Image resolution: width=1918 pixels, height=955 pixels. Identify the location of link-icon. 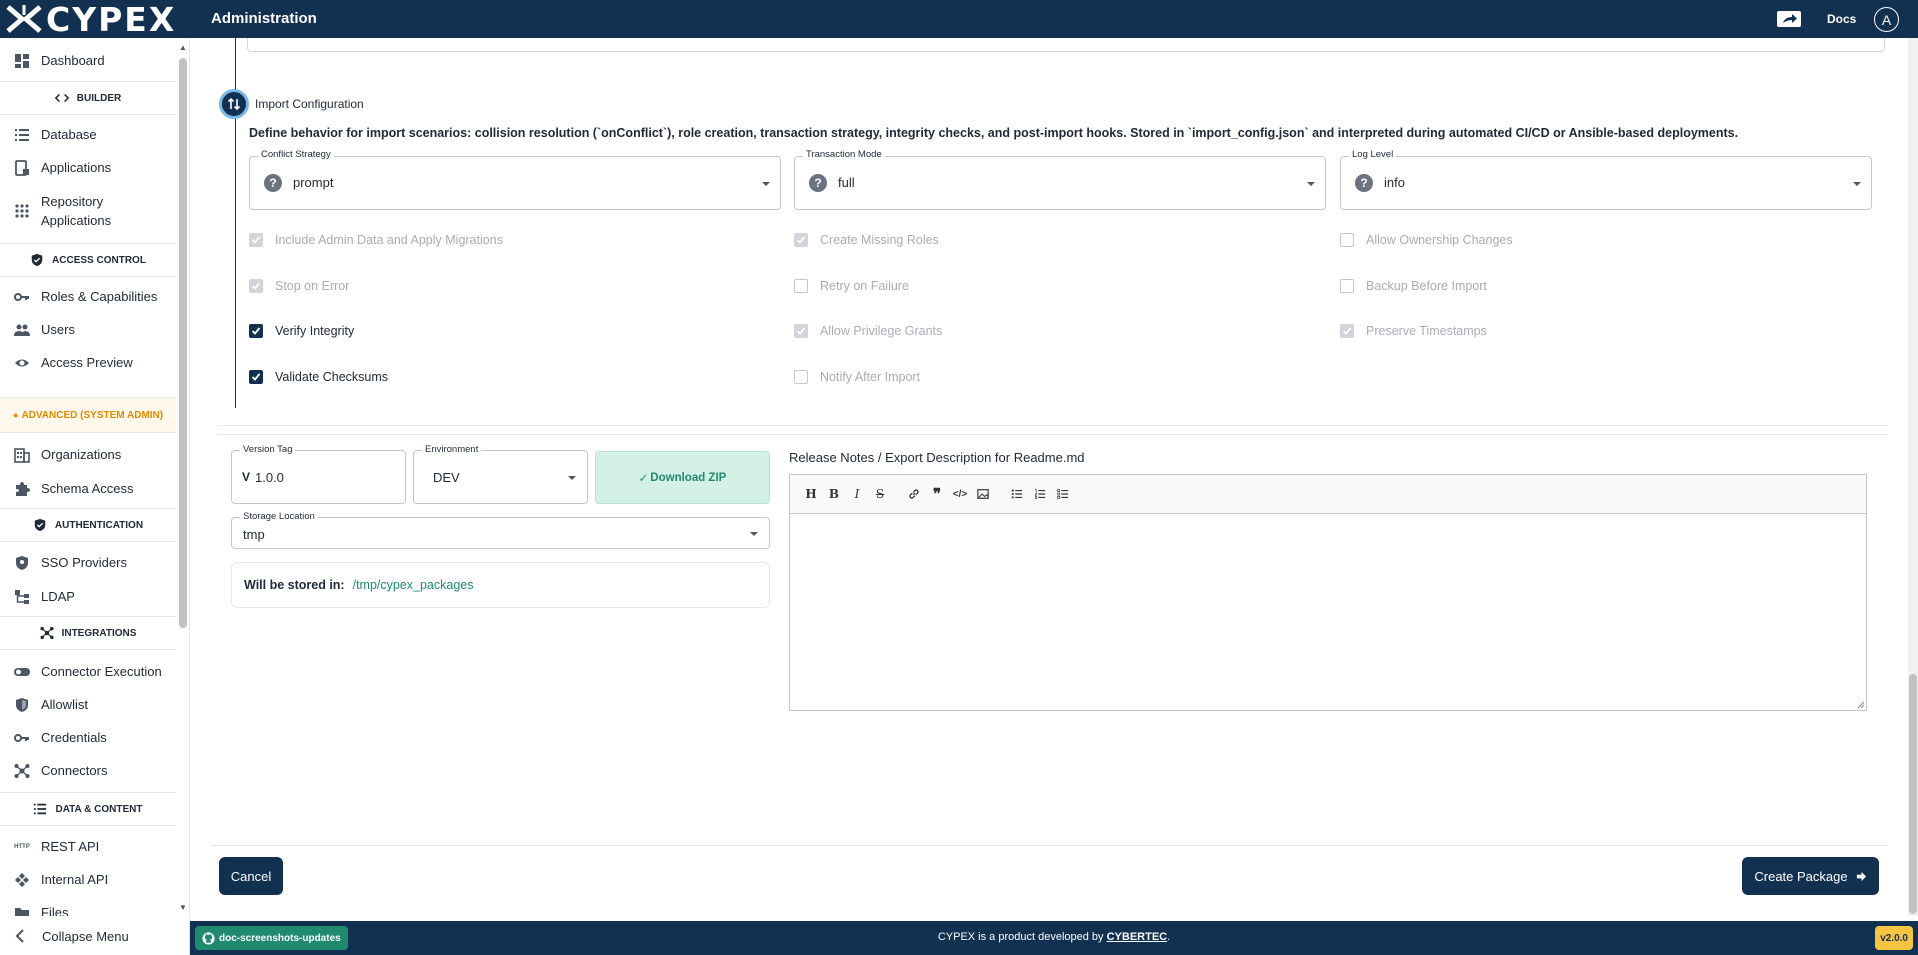
(914, 494).